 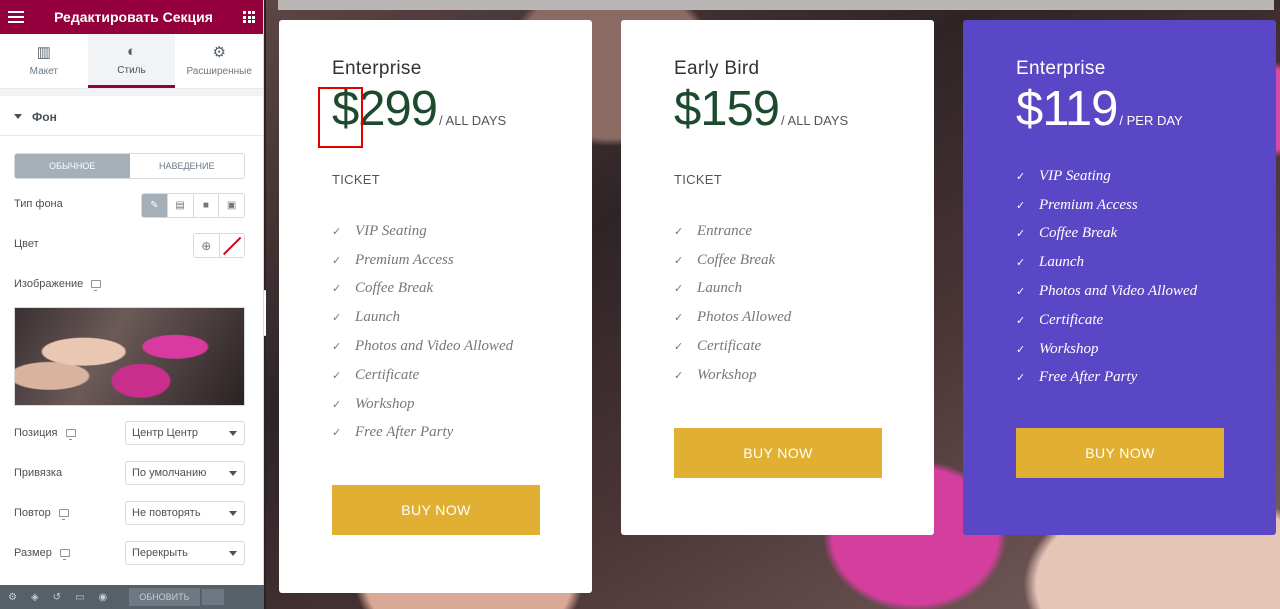 I want to click on menu-icon, so click(x=16, y=17).